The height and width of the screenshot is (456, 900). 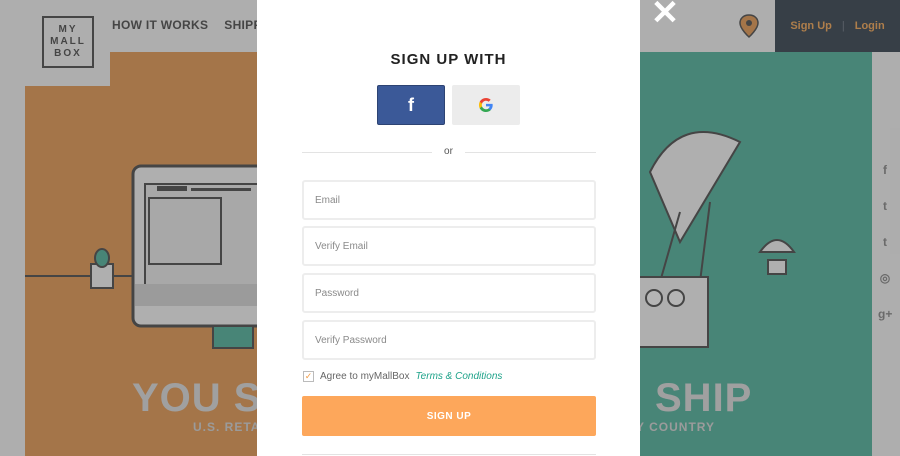 What do you see at coordinates (458, 376) in the screenshot?
I see `terms-link: Terms & Conditions` at bounding box center [458, 376].